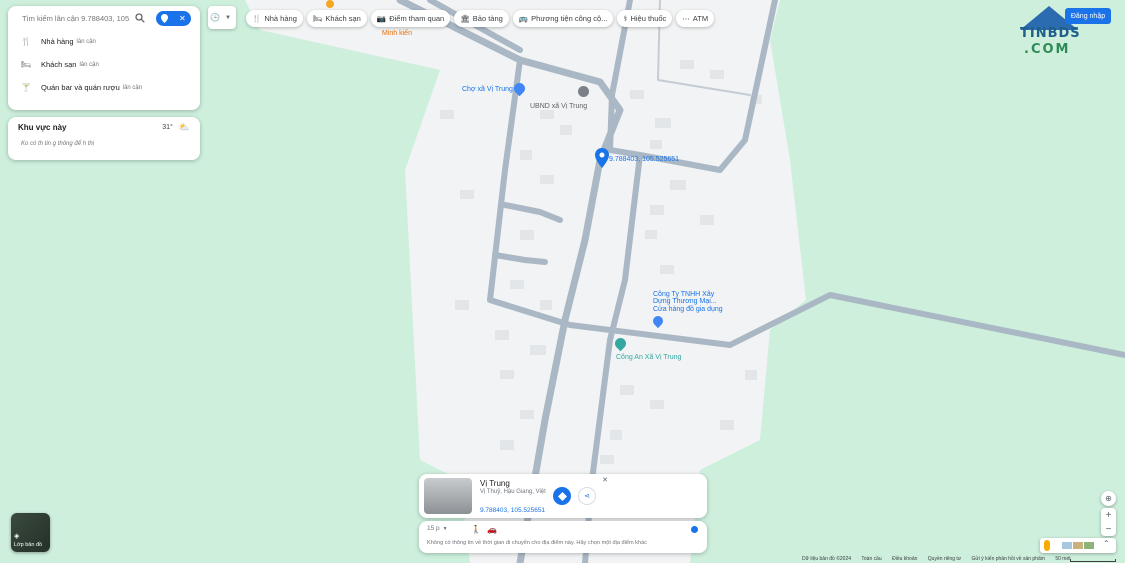 Image resolution: width=1125 pixels, height=563 pixels. What do you see at coordinates (76, 18) in the screenshot?
I see `search-input` at bounding box center [76, 18].